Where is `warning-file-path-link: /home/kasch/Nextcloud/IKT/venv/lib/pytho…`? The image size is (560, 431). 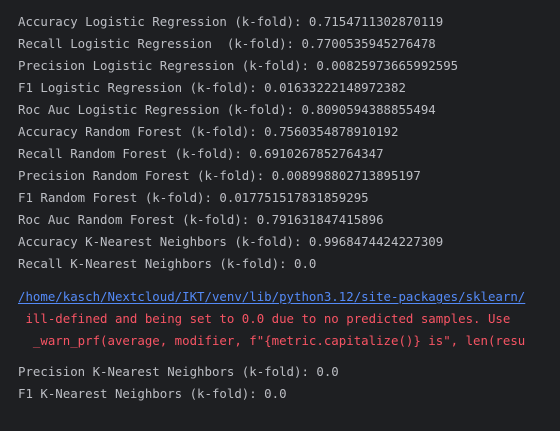 warning-file-path-link: /home/kasch/Nextcloud/IKT/venv/lib/pytho… is located at coordinates (271, 297).